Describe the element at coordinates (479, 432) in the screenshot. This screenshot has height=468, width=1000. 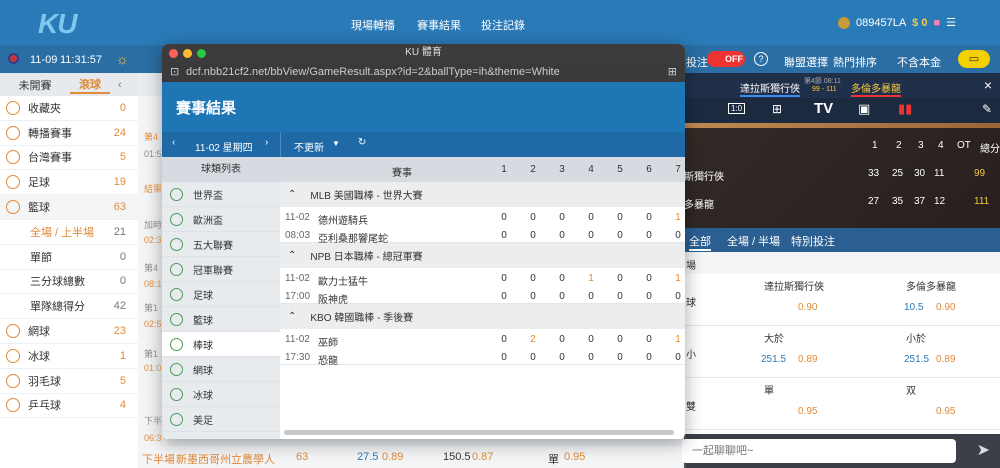
I see `horizontal-scrollbar` at that location.